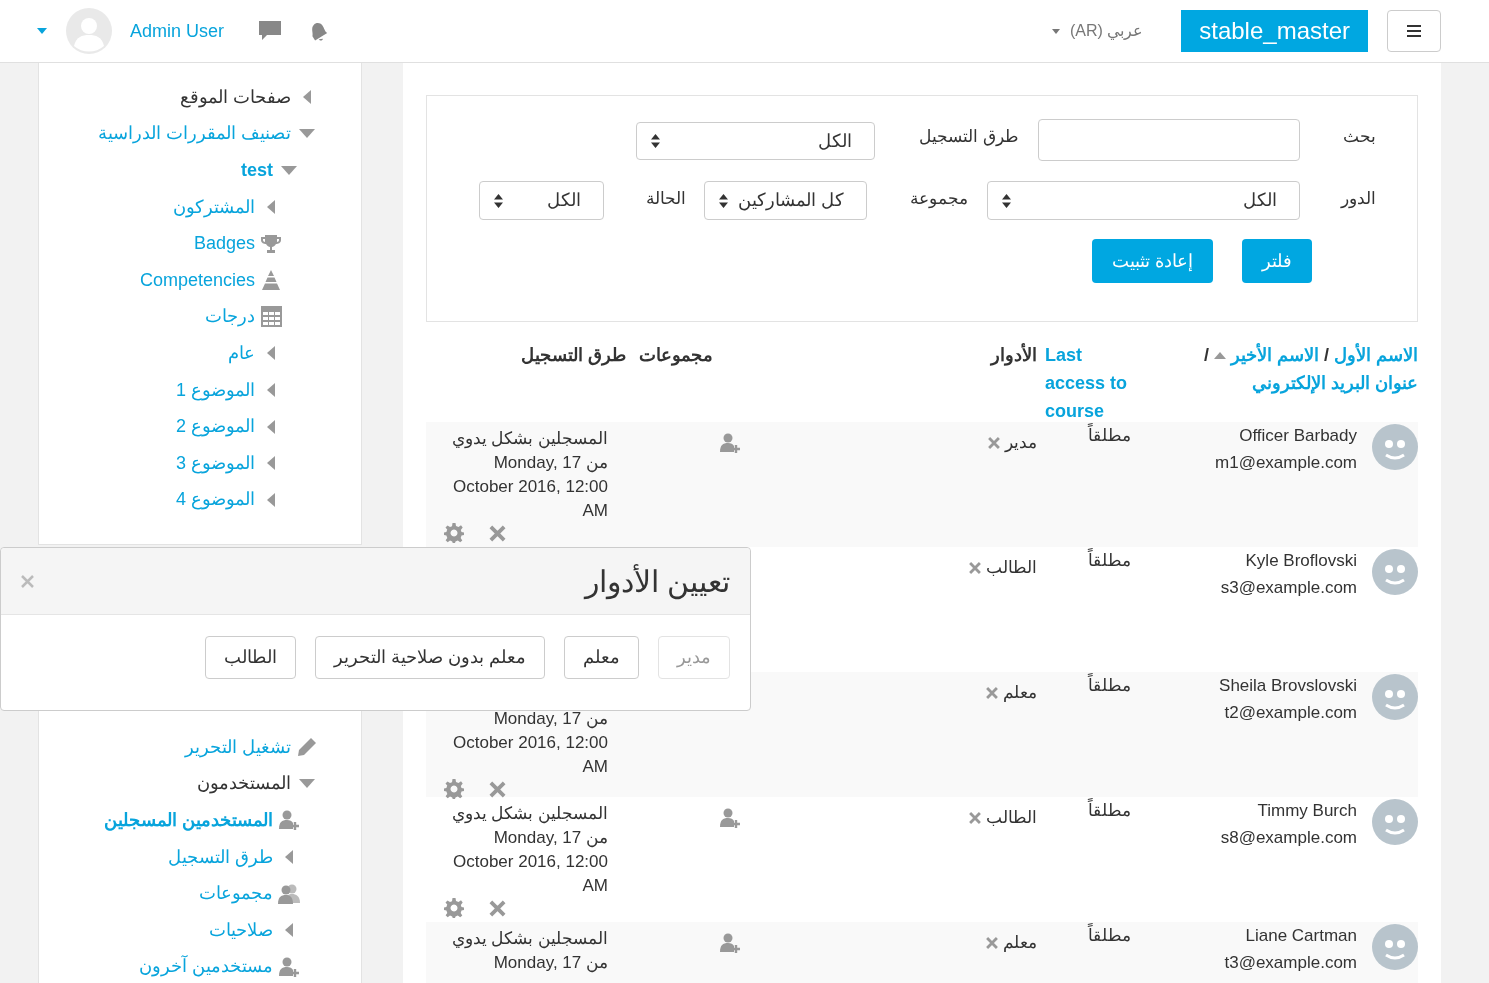  Describe the element at coordinates (1357, 199) in the screenshot. I see `field-label: الدور` at that location.